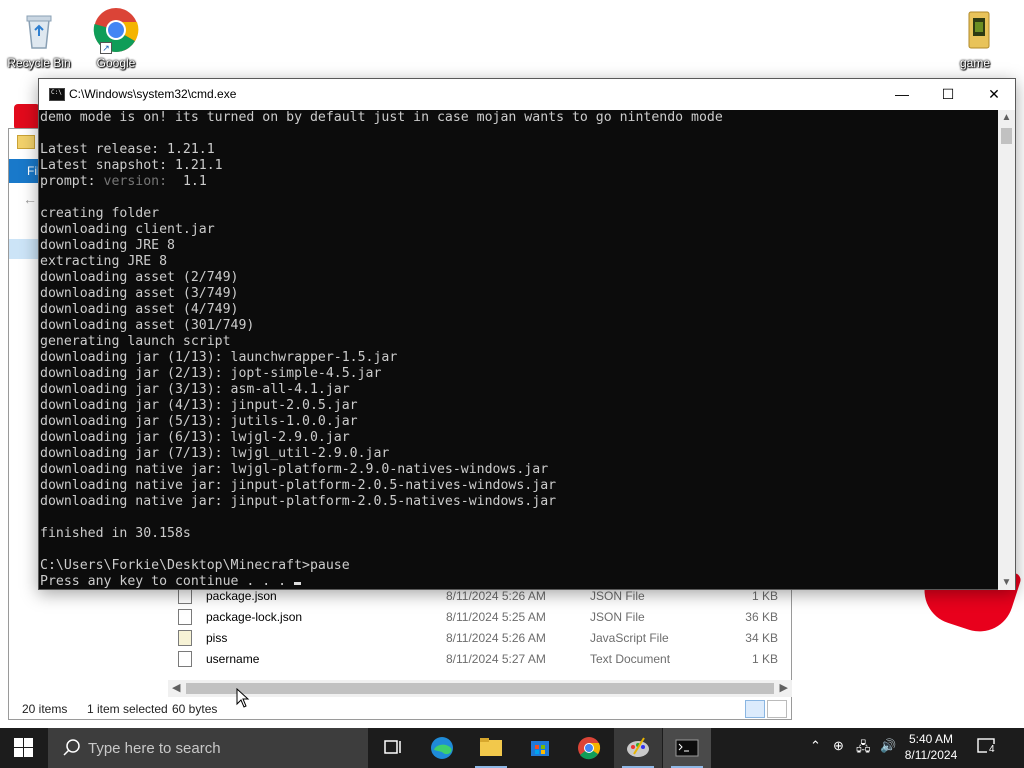 This screenshot has height=768, width=1024. What do you see at coordinates (888, 746) in the screenshot?
I see `volume-icon: 🔊` at bounding box center [888, 746].